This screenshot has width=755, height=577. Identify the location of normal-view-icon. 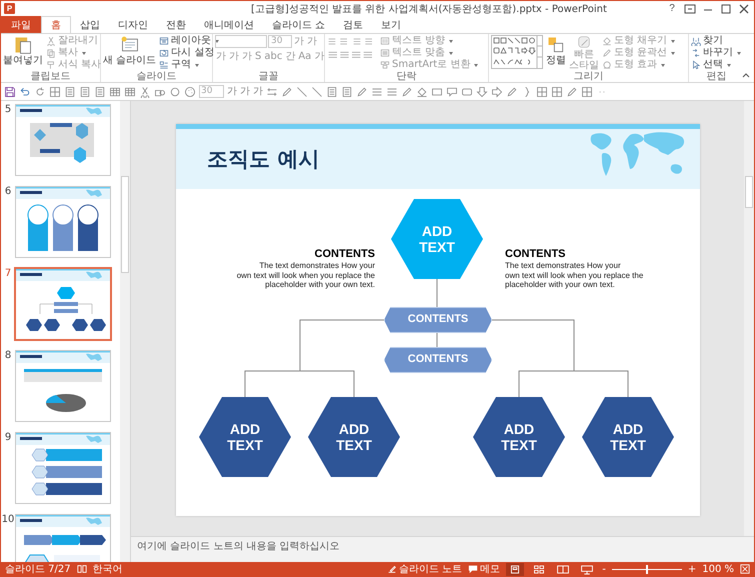
(515, 569).